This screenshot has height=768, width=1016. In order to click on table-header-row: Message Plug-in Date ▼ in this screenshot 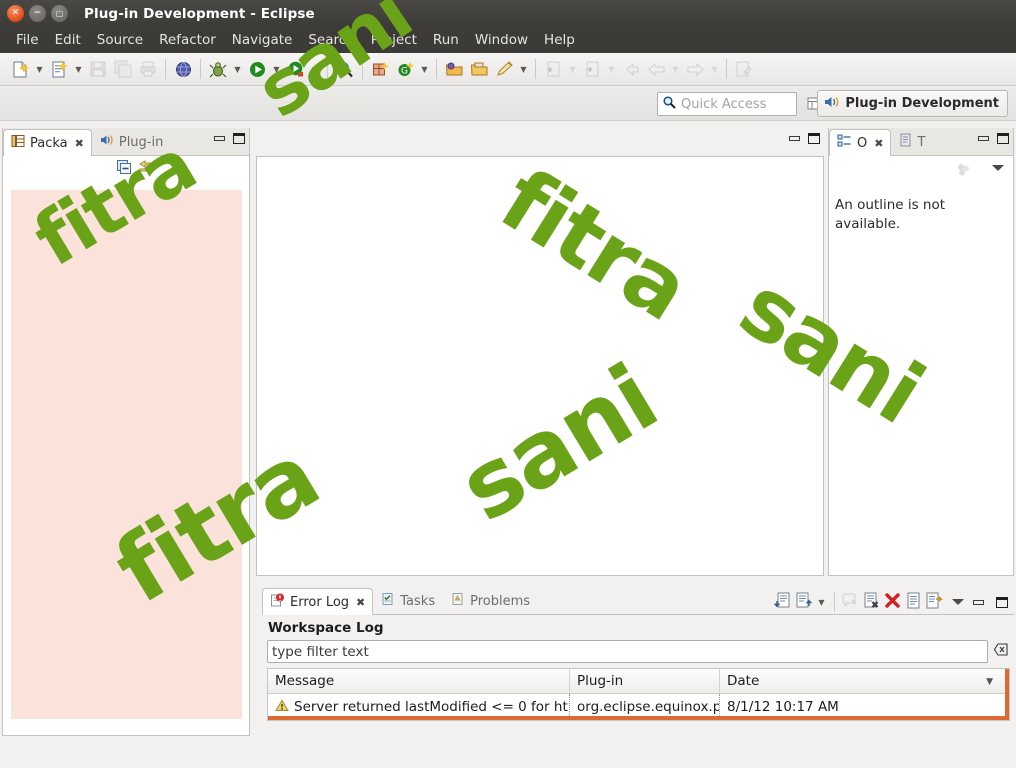, I will do `click(638, 681)`.